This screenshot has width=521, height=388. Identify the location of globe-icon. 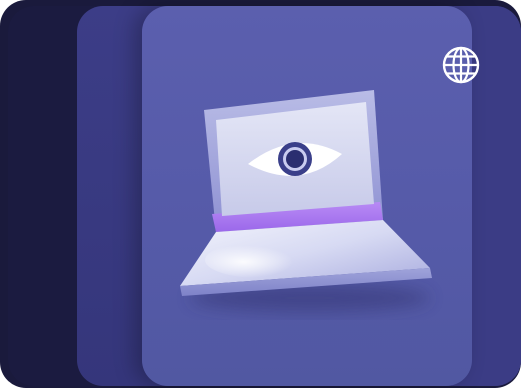
(461, 65).